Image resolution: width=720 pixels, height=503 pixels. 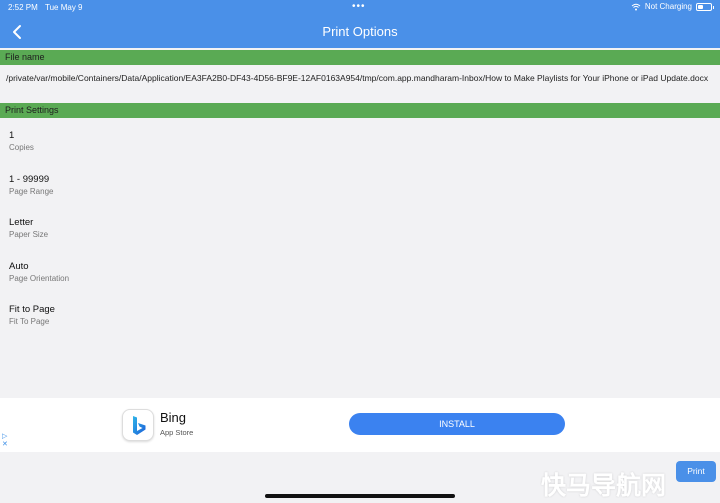 I want to click on setting-value: Letter, so click(x=21, y=222).